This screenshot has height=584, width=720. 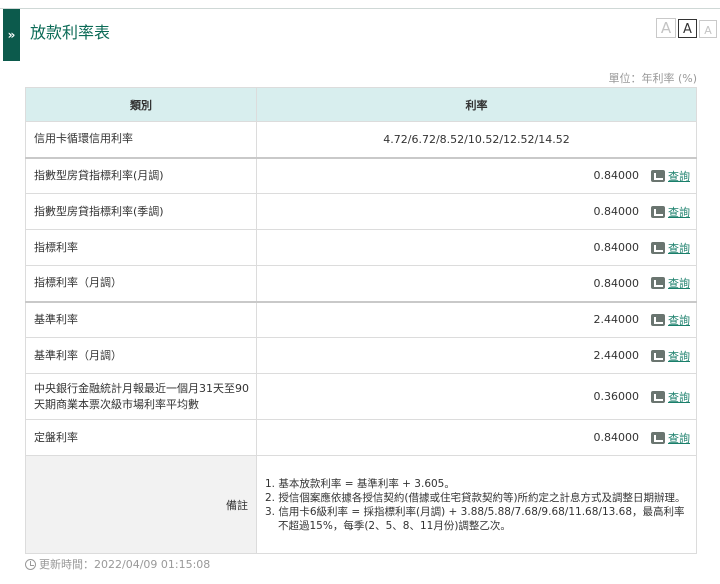 I want to click on table-row: 指數型房貸指標利率(季調) 0.84000 查詢, so click(x=361, y=211).